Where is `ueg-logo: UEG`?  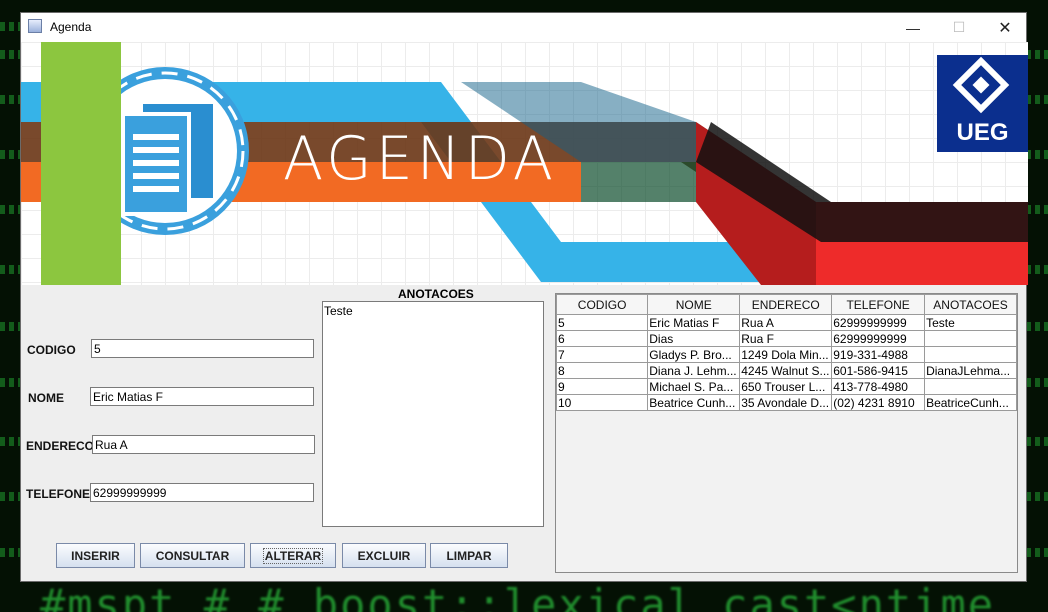
ueg-logo: UEG is located at coordinates (982, 103).